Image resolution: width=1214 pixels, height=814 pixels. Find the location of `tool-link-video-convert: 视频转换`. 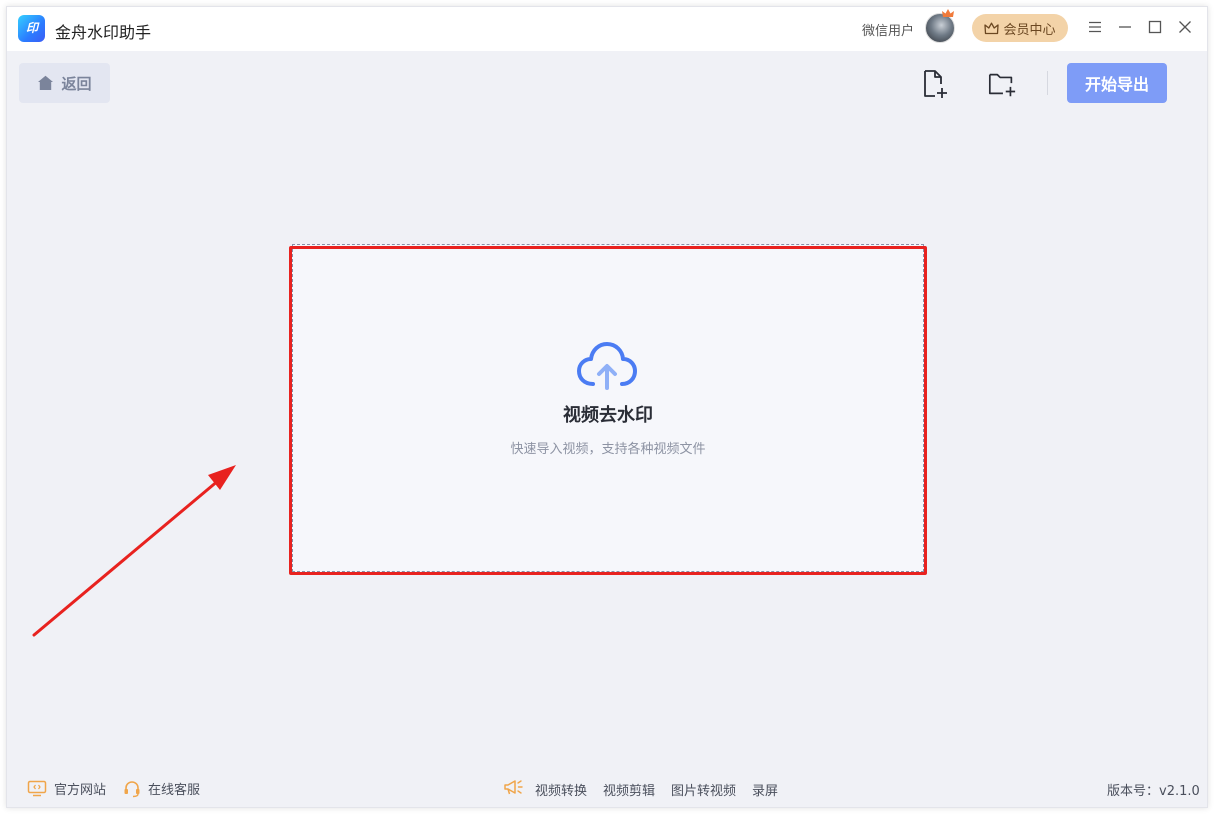

tool-link-video-convert: 视频转换 is located at coordinates (561, 789).